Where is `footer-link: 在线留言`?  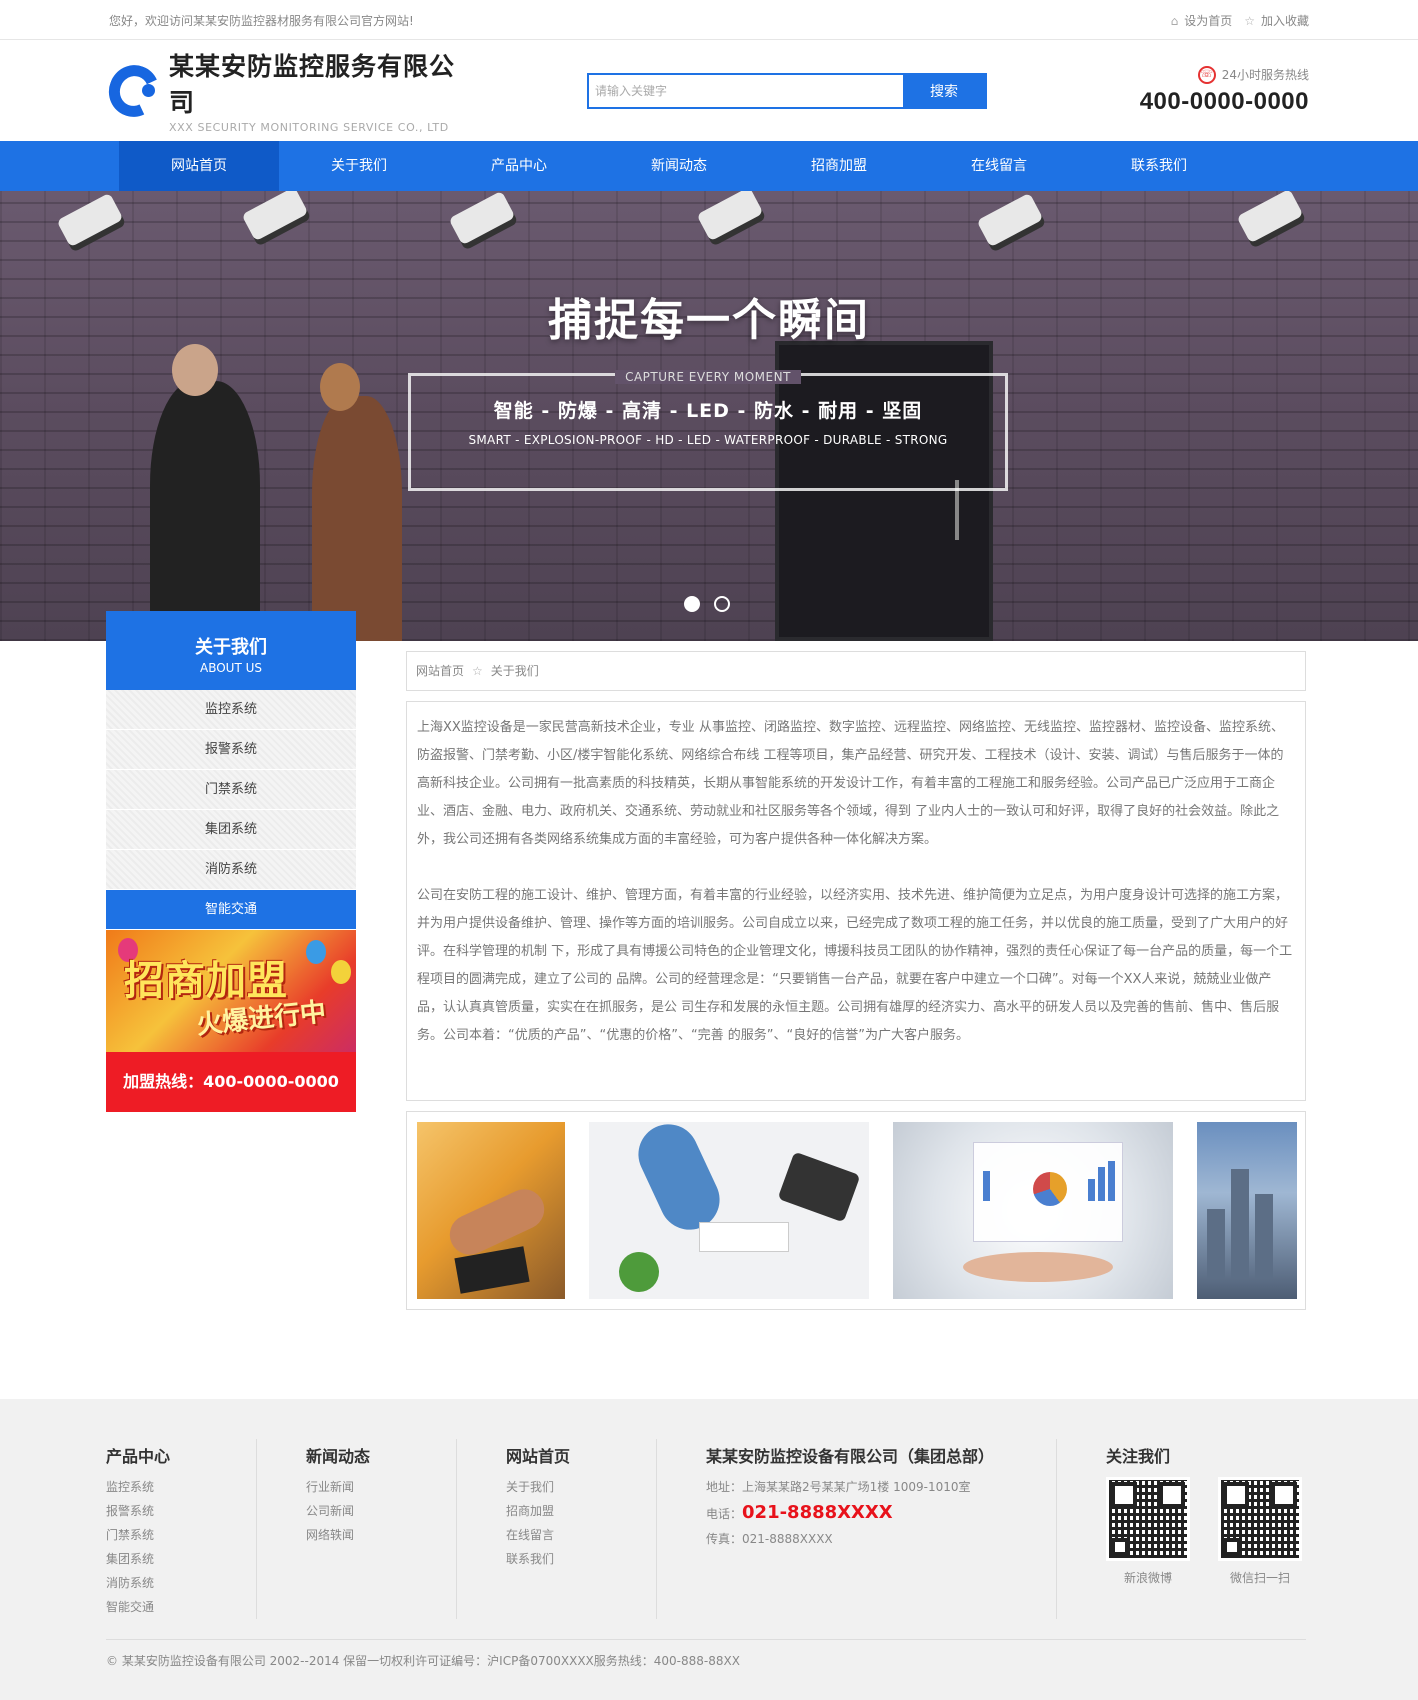
footer-link: 在线留言 is located at coordinates (576, 1535).